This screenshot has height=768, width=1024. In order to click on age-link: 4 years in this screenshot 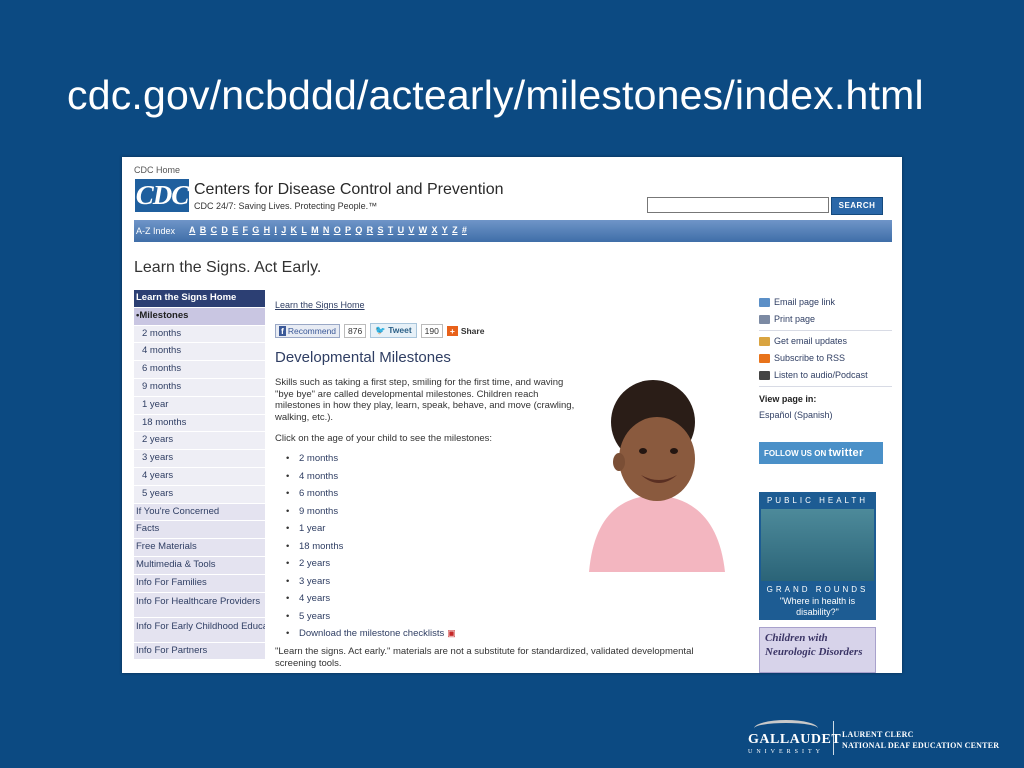, I will do `click(365, 599)`.